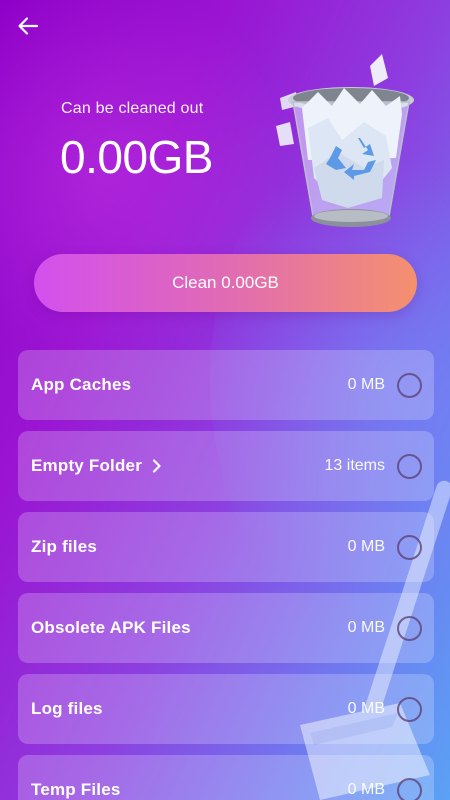  What do you see at coordinates (354, 465) in the screenshot?
I see `item-value: 13 items` at bounding box center [354, 465].